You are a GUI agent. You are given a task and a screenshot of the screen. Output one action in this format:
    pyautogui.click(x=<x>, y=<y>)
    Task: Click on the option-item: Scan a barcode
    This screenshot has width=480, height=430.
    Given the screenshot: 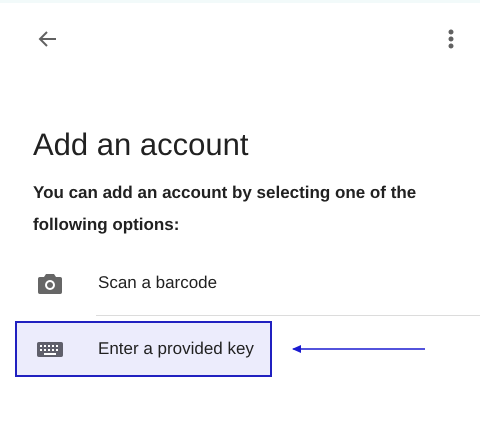 What is the action you would take?
    pyautogui.click(x=125, y=283)
    